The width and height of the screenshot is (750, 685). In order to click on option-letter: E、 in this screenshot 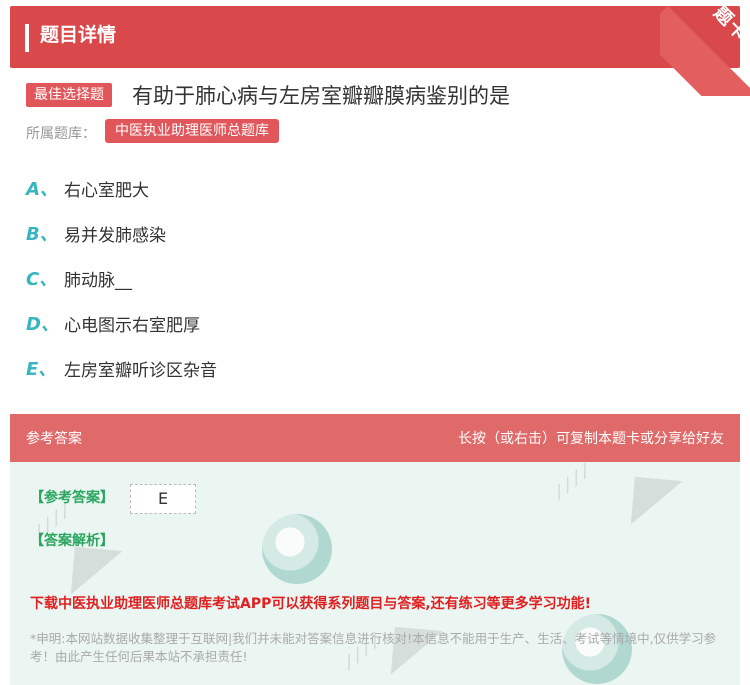, I will do `click(41, 369)`.